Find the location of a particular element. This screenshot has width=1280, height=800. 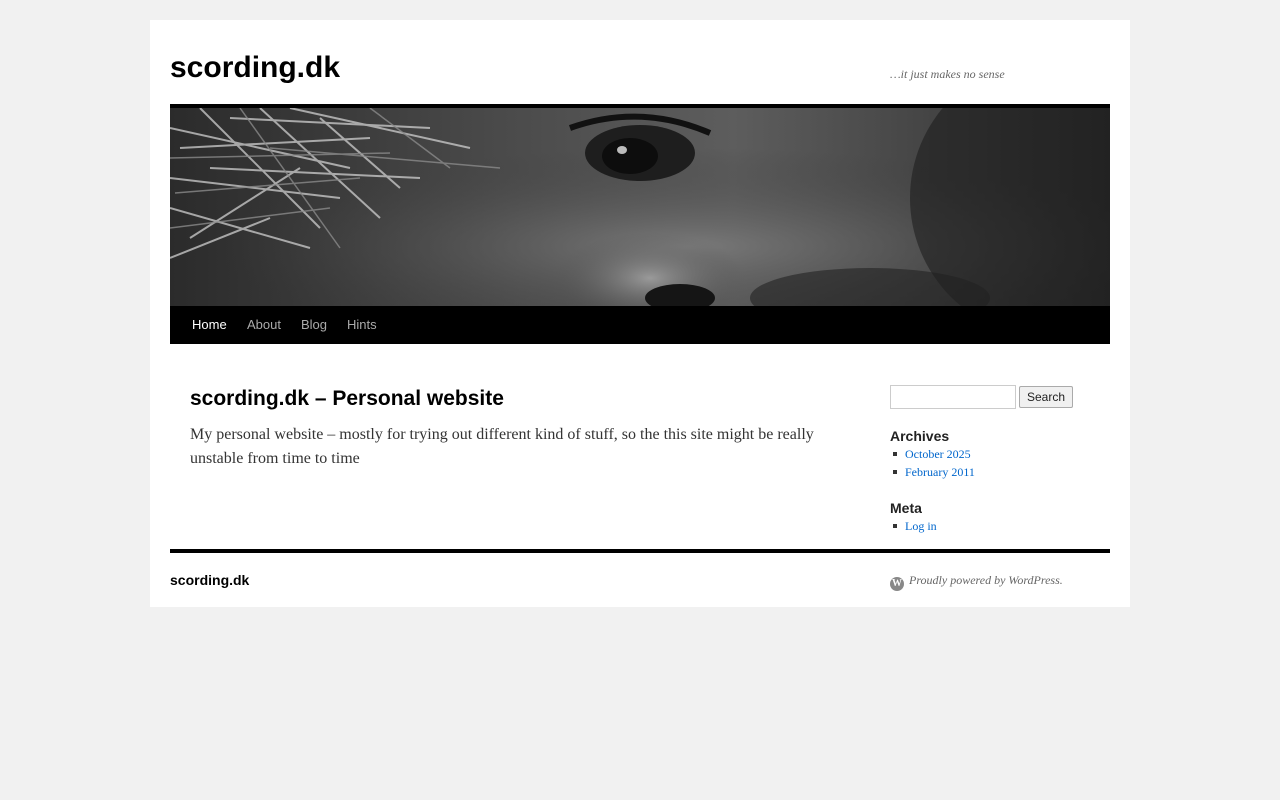

main-navigation: Home About Blog Hints is located at coordinates (640, 325).